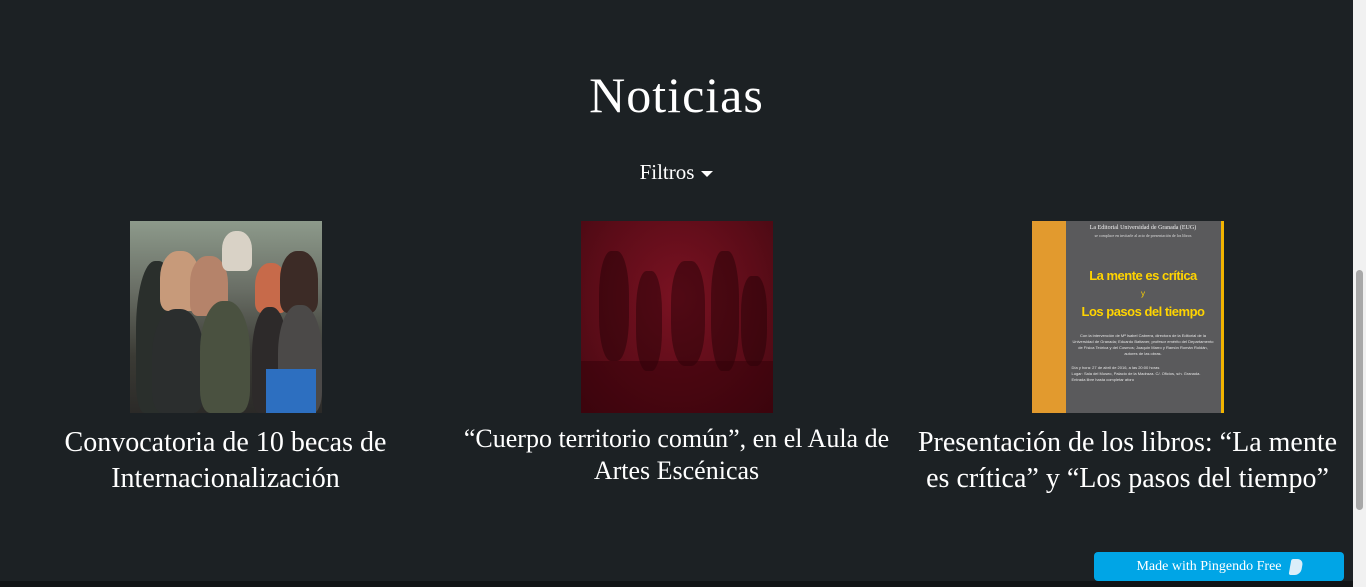 This screenshot has width=1366, height=587. Describe the element at coordinates (676, 584) in the screenshot. I see `page-bottom-edge` at that location.